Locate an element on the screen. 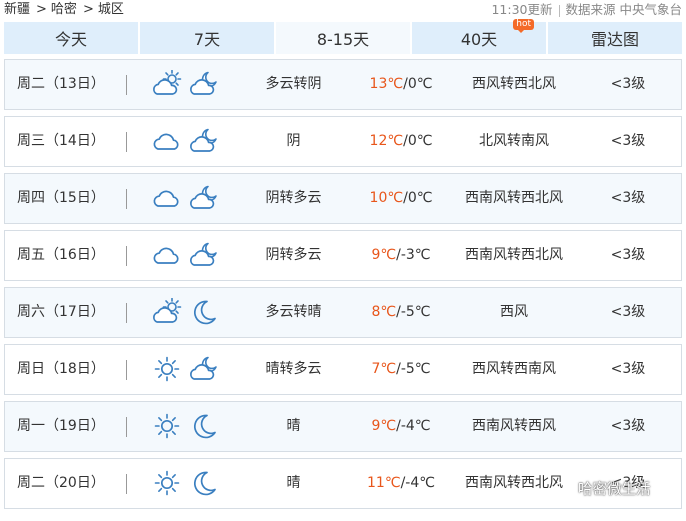  forecast-row: 周二（13日） 多云转阴 13℃/0℃ 西风转西北风 <3级 is located at coordinates (343, 84).